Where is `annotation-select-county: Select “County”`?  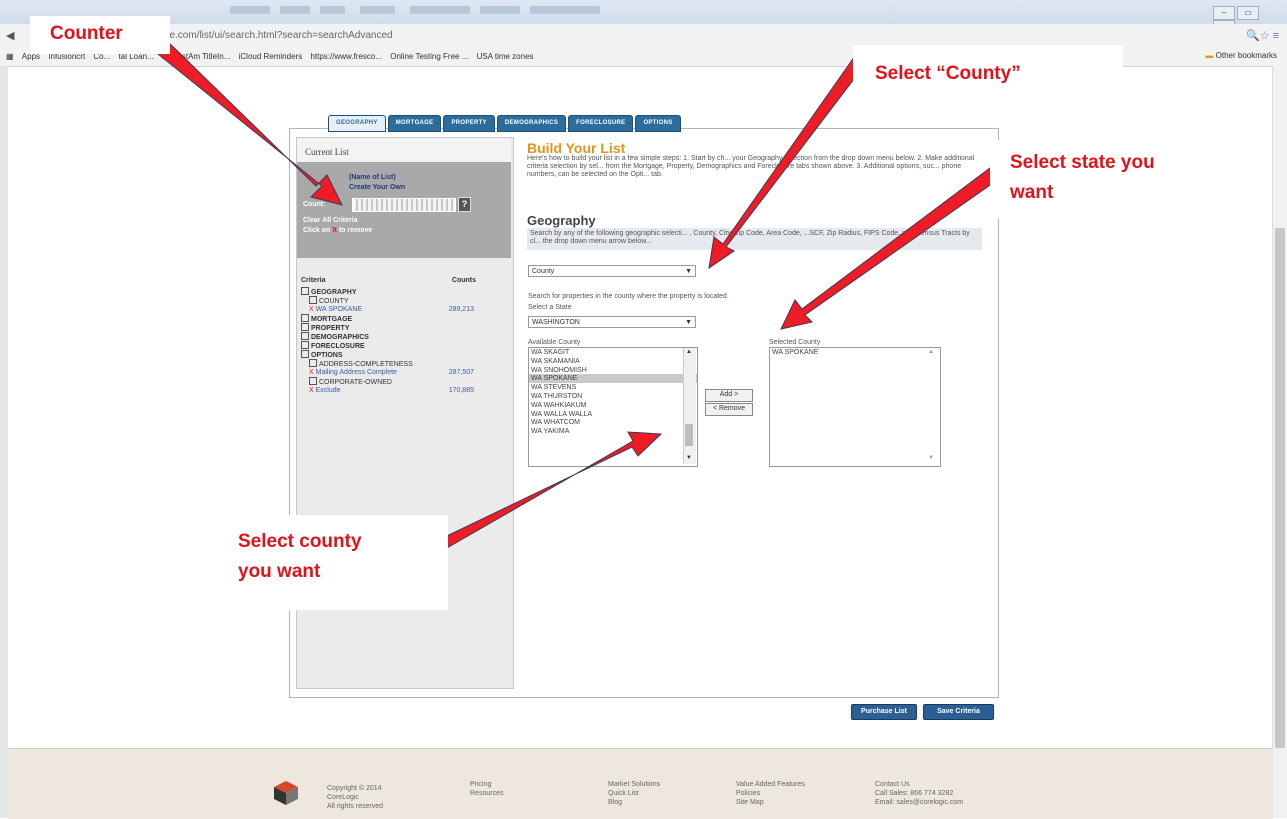
annotation-select-county: Select “County” is located at coordinates (988, 75).